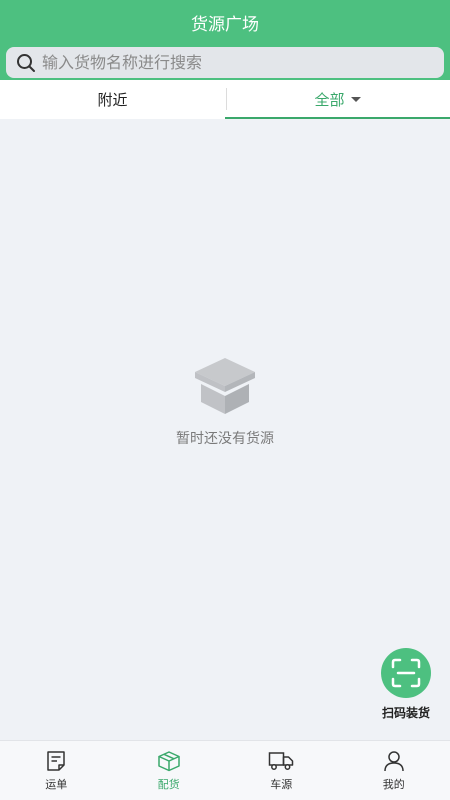 The image size is (450, 800). I want to click on scan-load-label: 扫码装货, so click(405, 713).